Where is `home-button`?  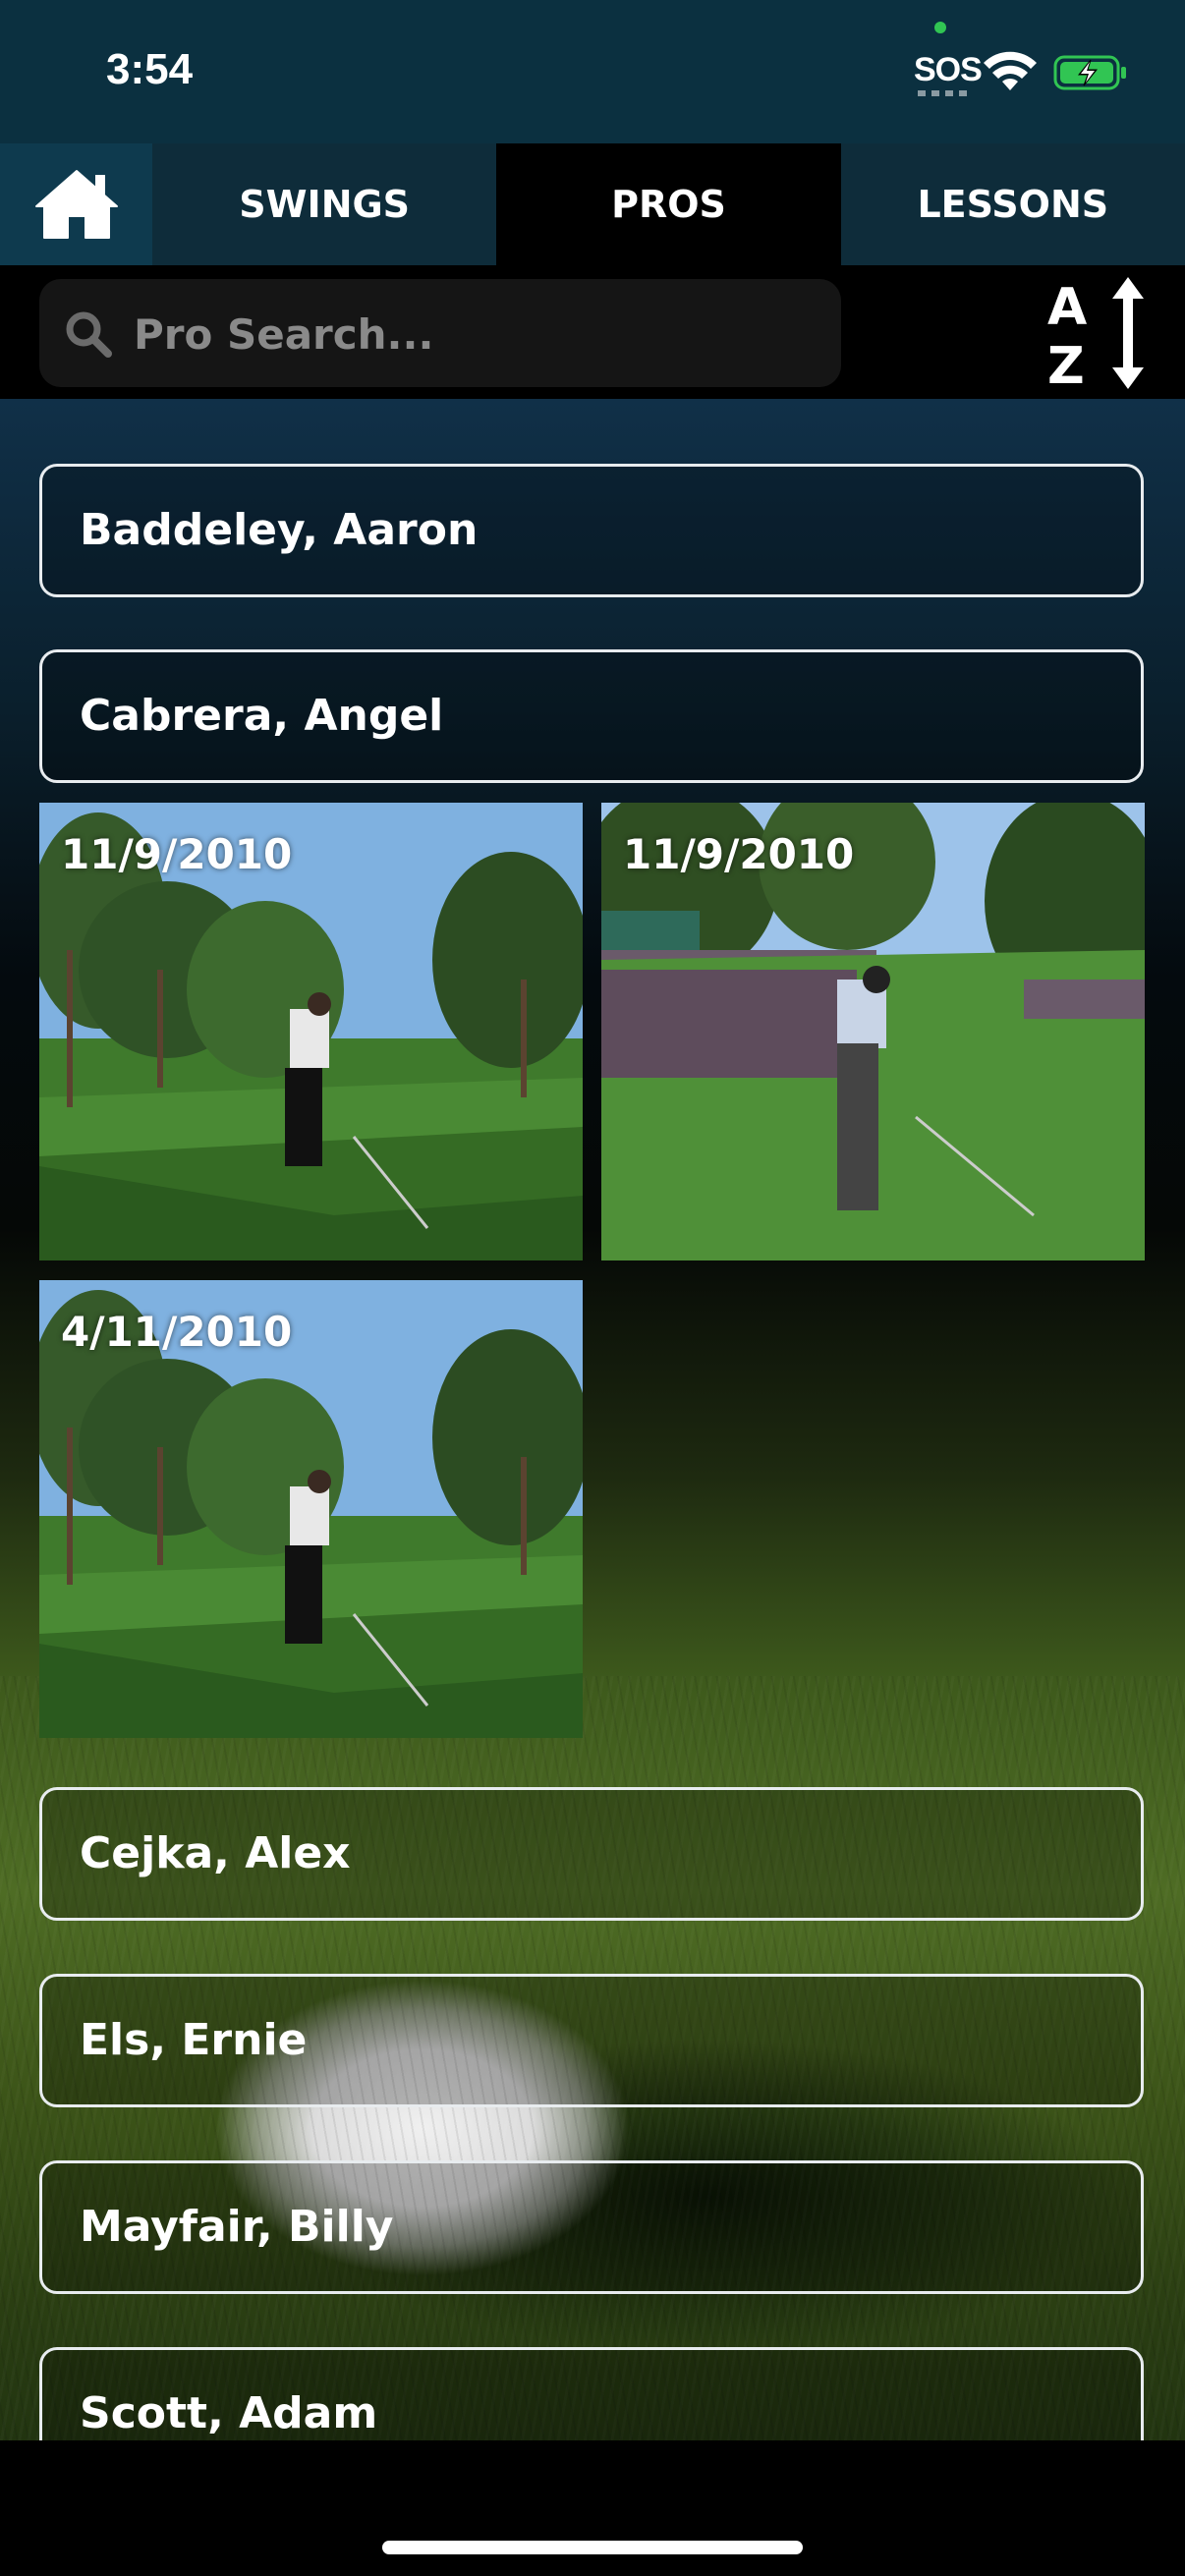 home-button is located at coordinates (76, 204).